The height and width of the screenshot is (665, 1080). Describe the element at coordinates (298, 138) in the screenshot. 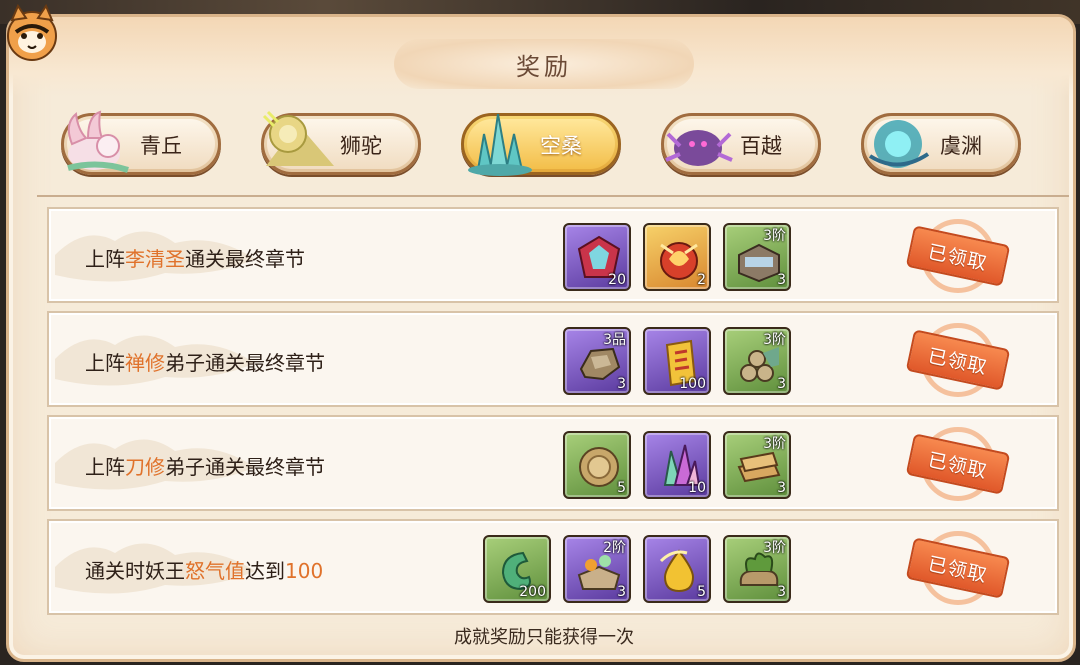

I see `lion-icon` at that location.